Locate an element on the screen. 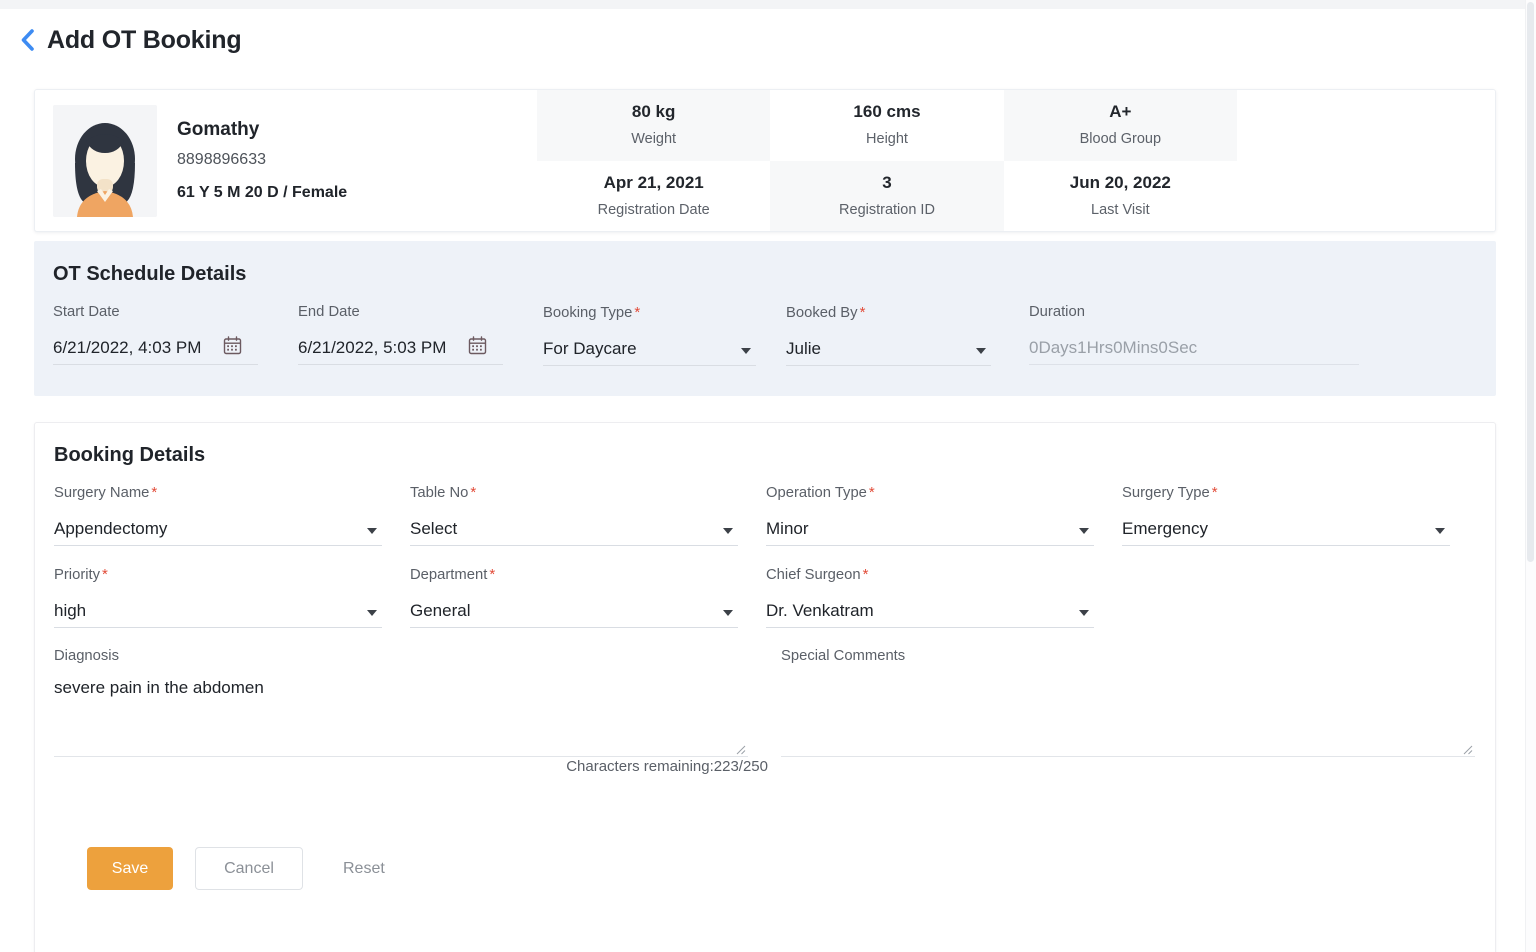 Image resolution: width=1536 pixels, height=952 pixels. label-text: Surgery Type is located at coordinates (1166, 493).